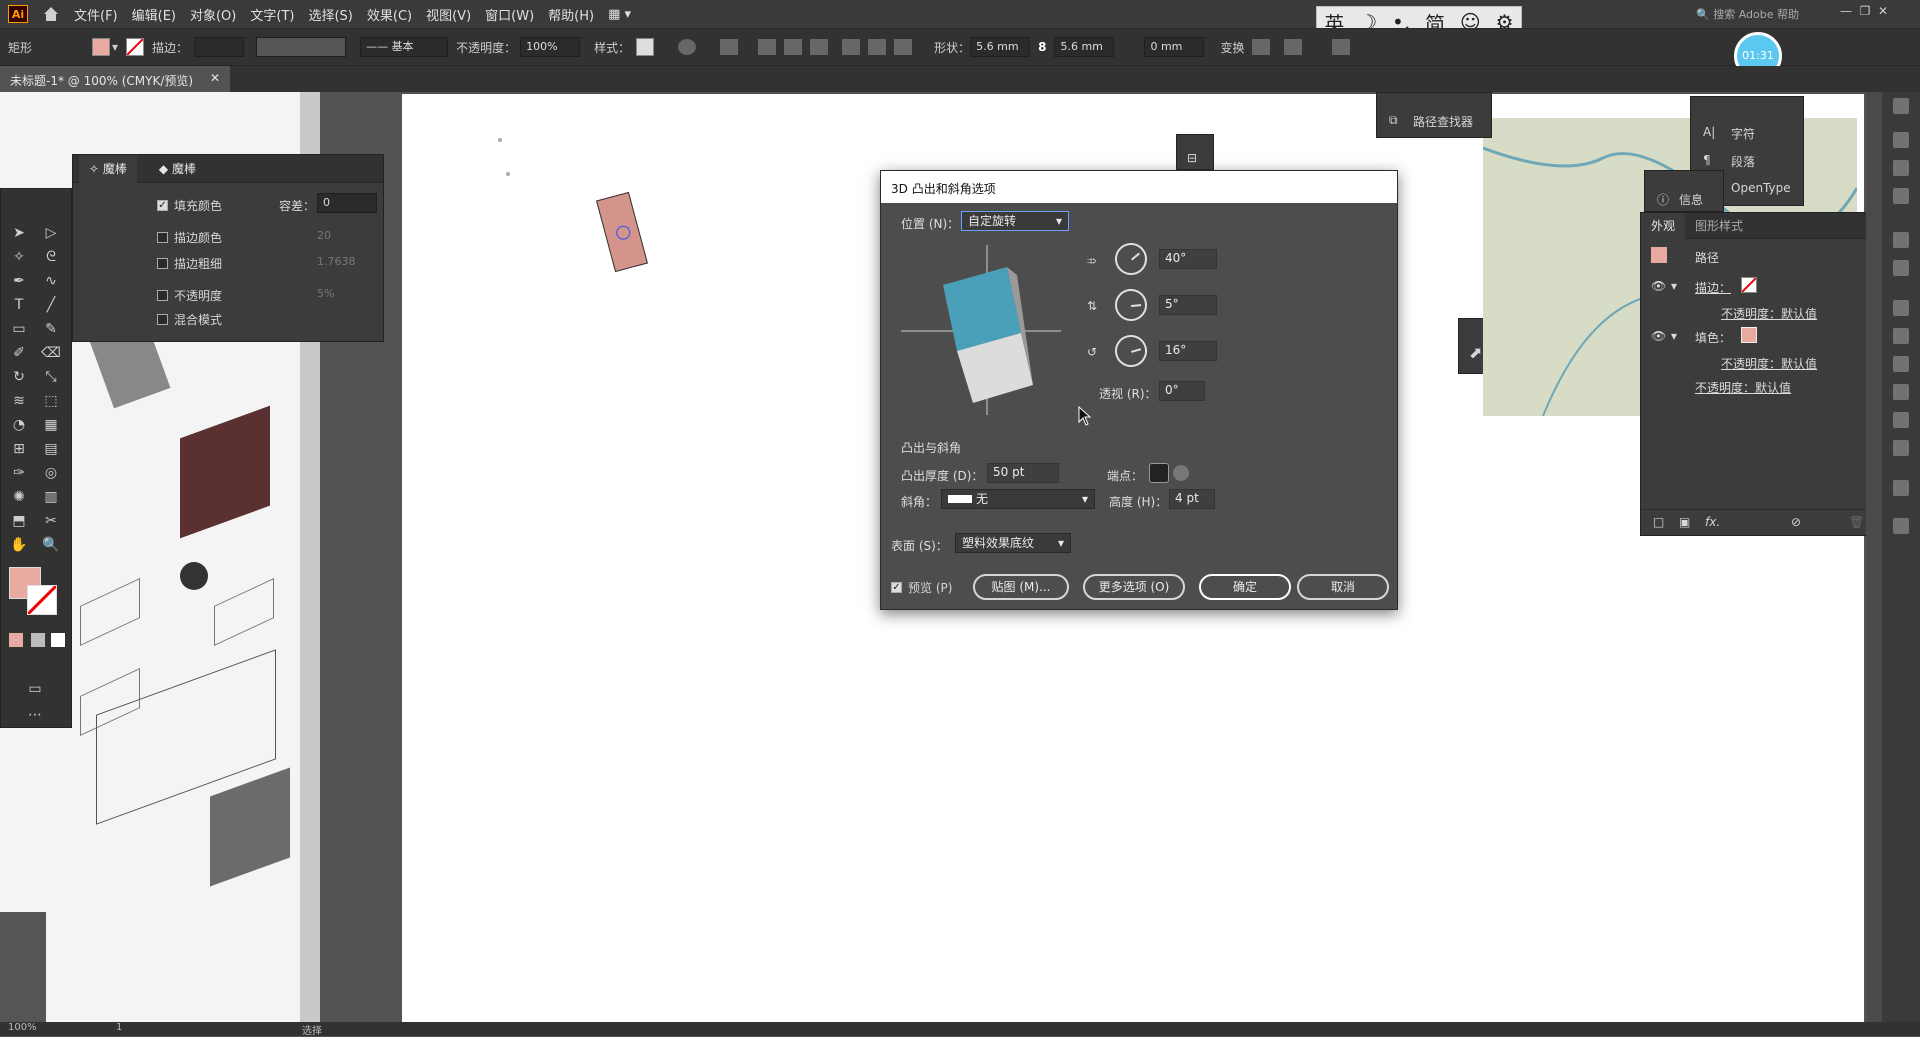  Describe the element at coordinates (1796, 522) in the screenshot. I see `clear-appearance-icon: ⊘` at that location.